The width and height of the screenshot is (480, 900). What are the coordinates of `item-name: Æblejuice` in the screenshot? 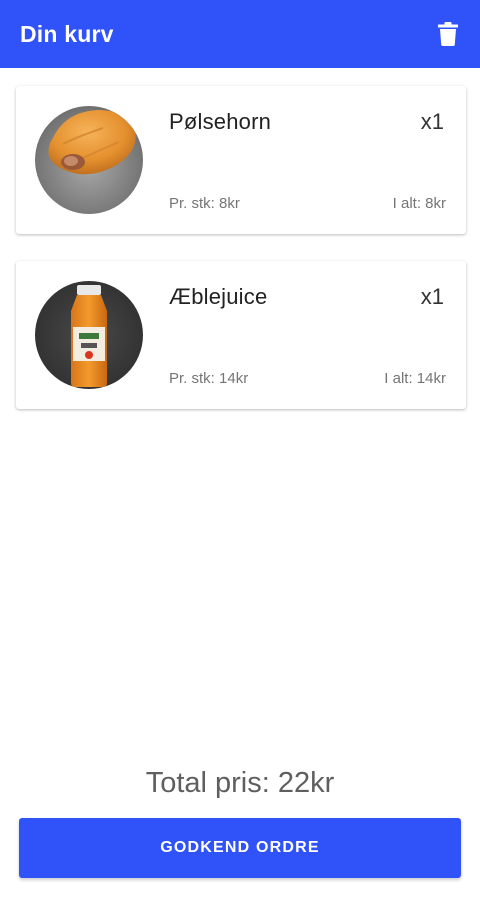 It's located at (218, 296).